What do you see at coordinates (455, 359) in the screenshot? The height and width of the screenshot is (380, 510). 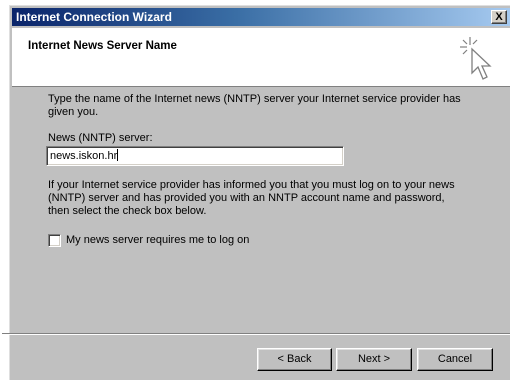 I see `cancel-button: Cancel` at bounding box center [455, 359].